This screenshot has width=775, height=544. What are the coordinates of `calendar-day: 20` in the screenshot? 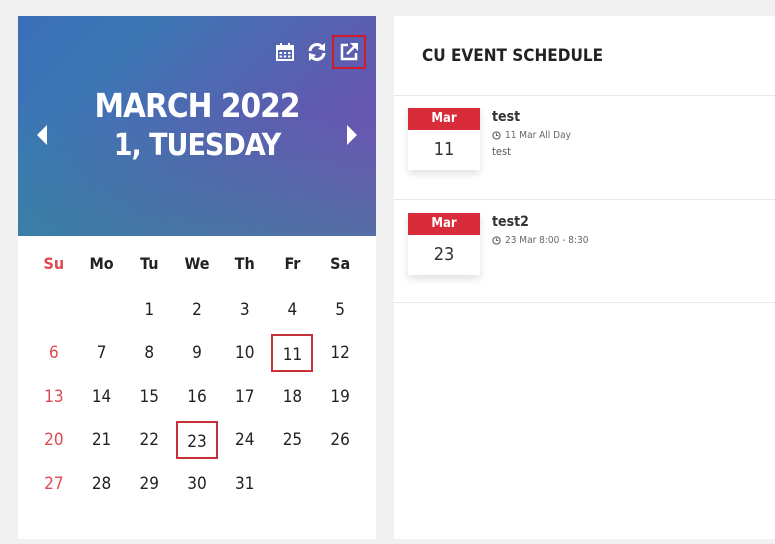 It's located at (54, 441).